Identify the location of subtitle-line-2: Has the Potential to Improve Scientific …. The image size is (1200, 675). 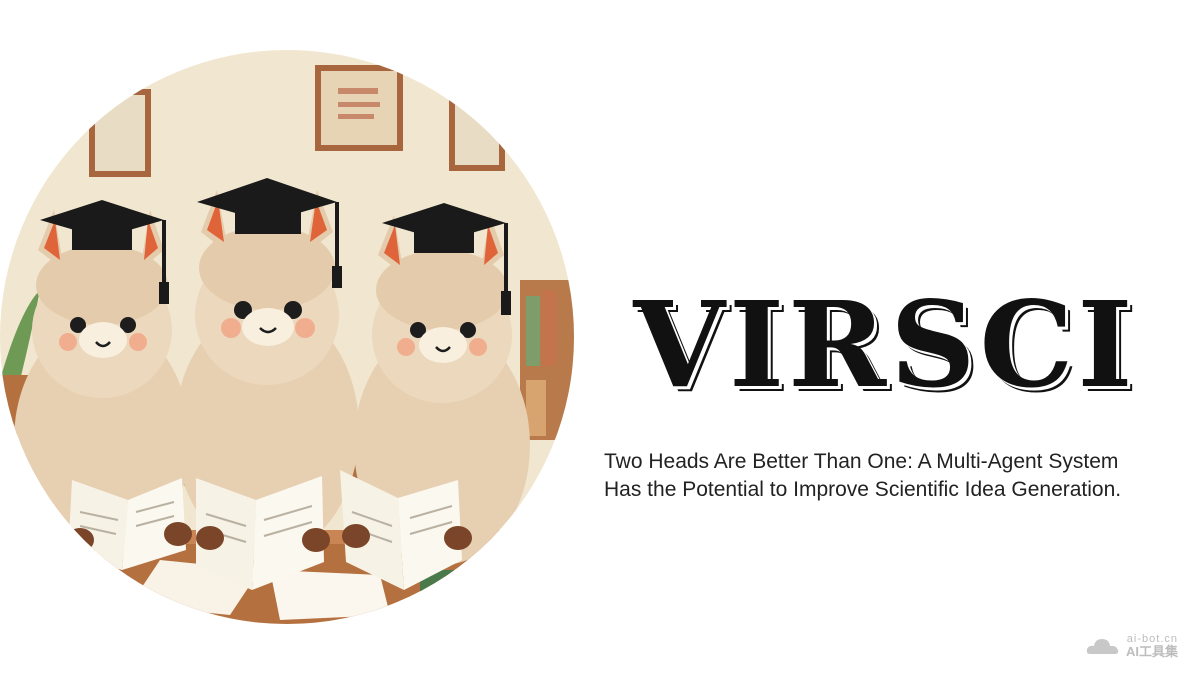
(863, 489).